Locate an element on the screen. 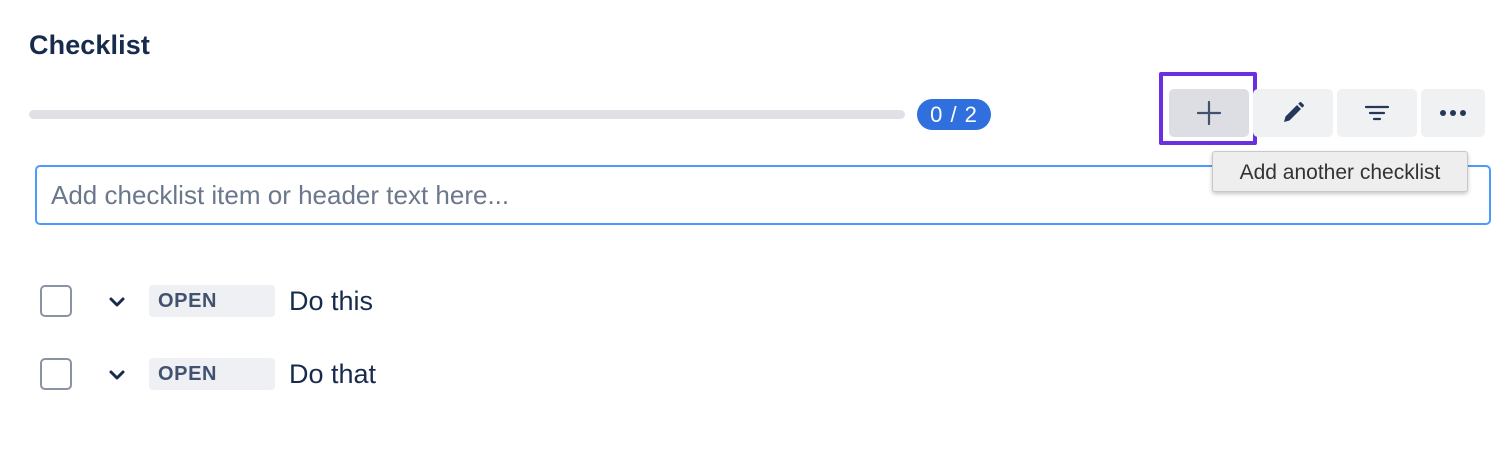  more-options-button is located at coordinates (1453, 113).